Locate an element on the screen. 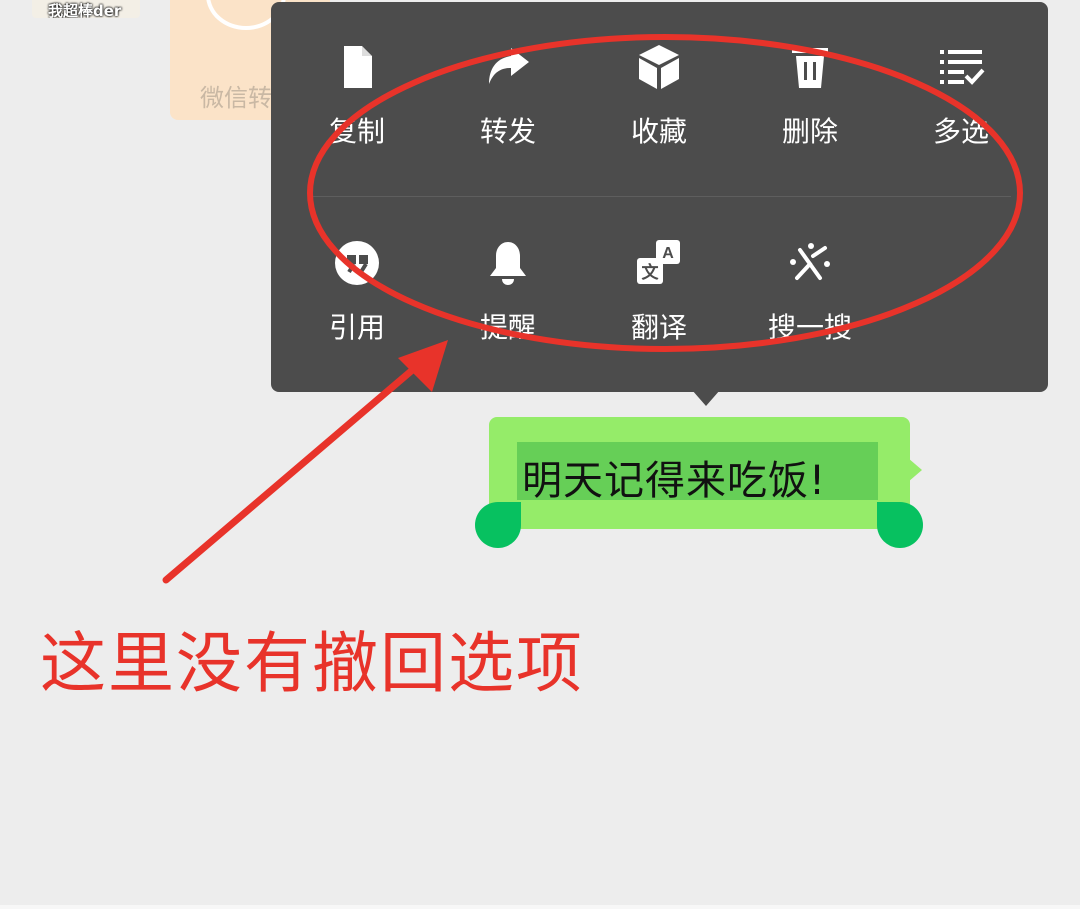 This screenshot has width=1080, height=909. svg-text: A is located at coordinates (668, 253).